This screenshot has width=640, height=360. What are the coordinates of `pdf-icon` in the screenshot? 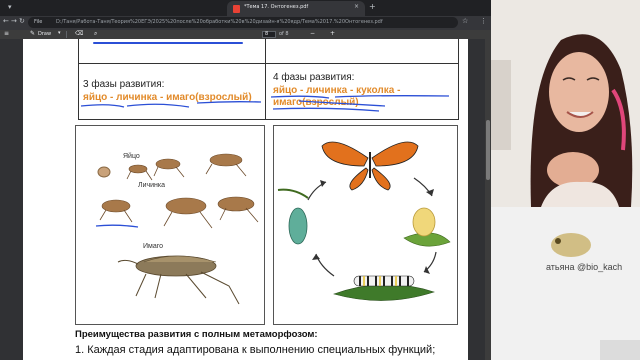 It's located at (236, 9).